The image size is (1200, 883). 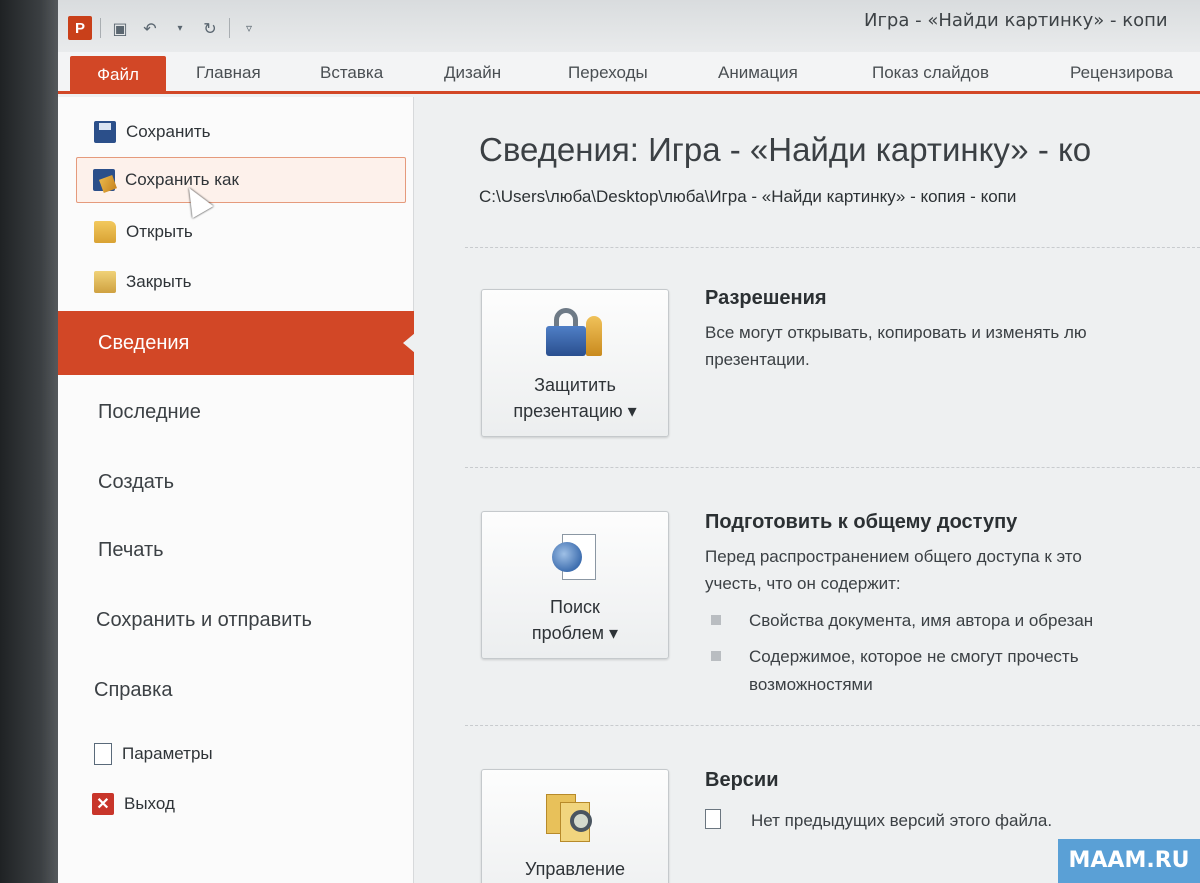 I want to click on manage-versions-button: Управление, so click(x=575, y=826).